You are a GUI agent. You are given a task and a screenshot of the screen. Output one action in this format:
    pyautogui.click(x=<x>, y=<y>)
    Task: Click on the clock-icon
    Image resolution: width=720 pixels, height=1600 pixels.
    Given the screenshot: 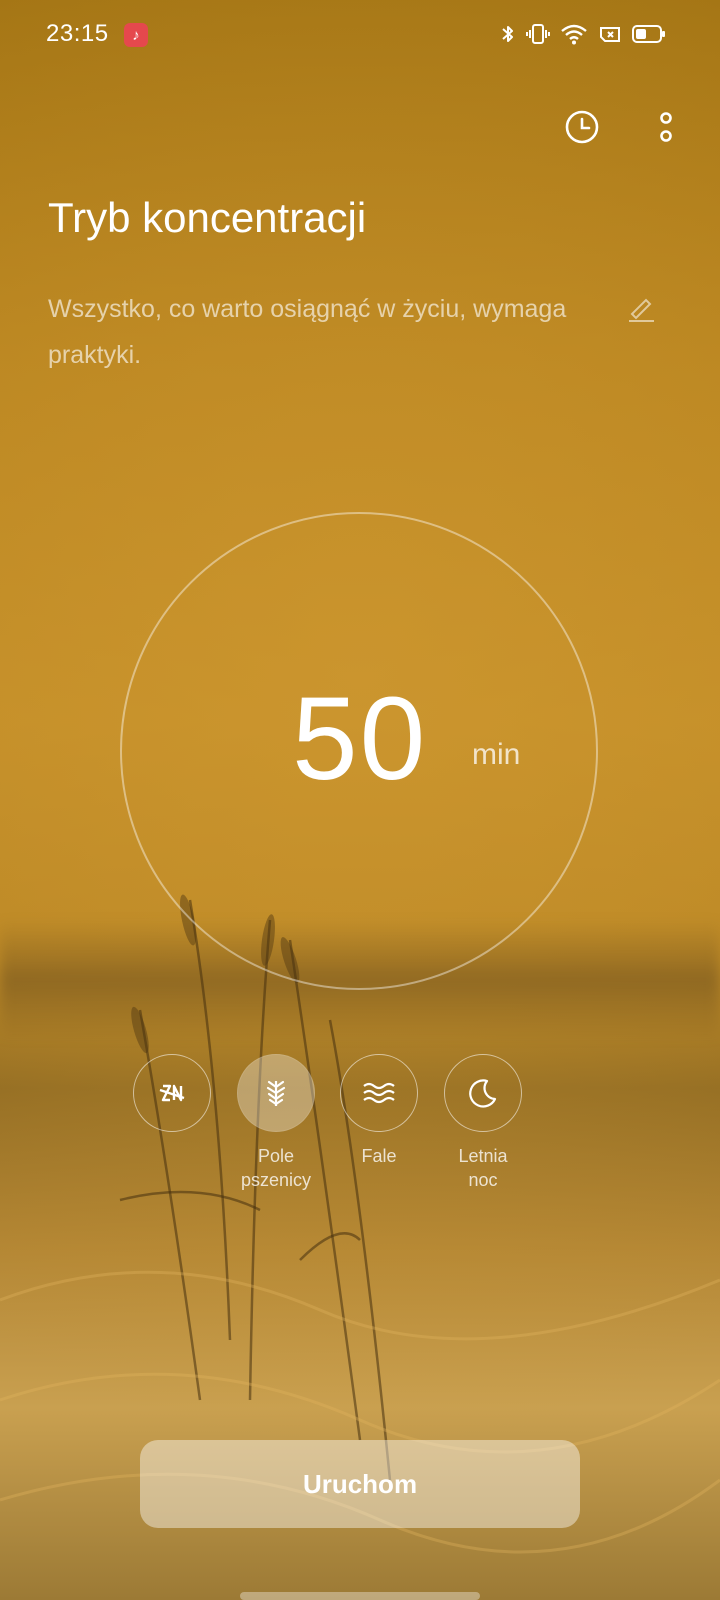 What is the action you would take?
    pyautogui.click(x=582, y=127)
    